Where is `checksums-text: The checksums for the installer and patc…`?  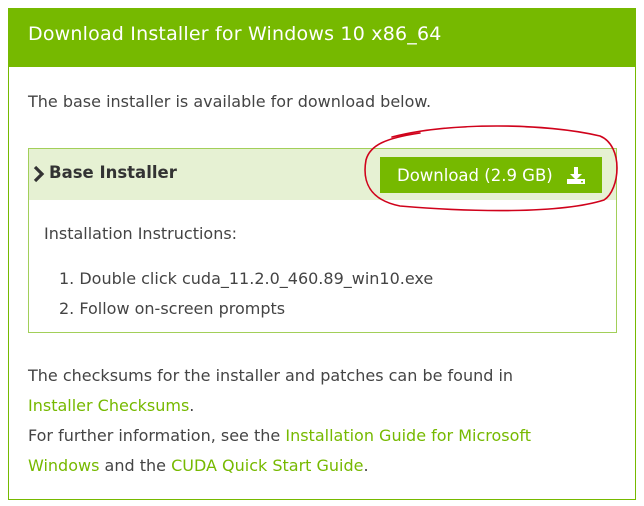
checksums-text: The checksums for the installer and patc… is located at coordinates (271, 375).